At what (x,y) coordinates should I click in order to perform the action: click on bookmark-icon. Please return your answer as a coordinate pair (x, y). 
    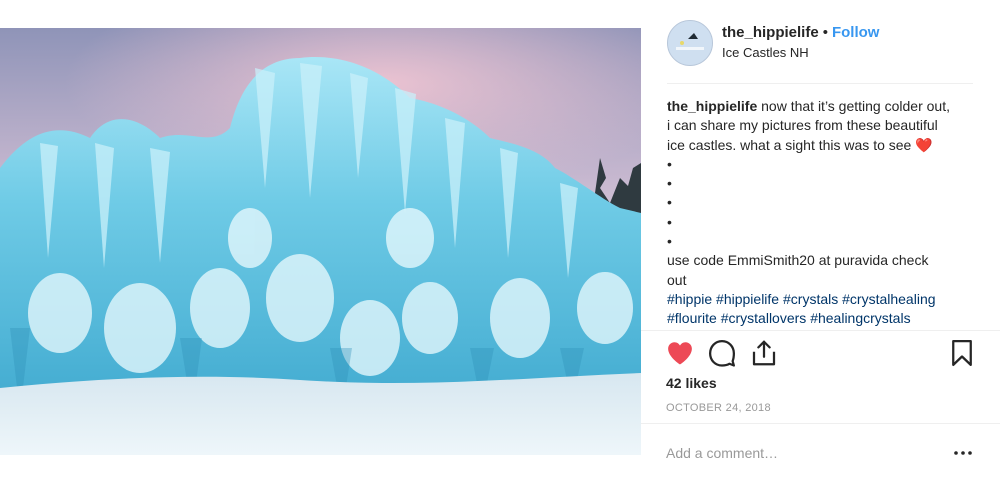
    Looking at the image, I should click on (962, 353).